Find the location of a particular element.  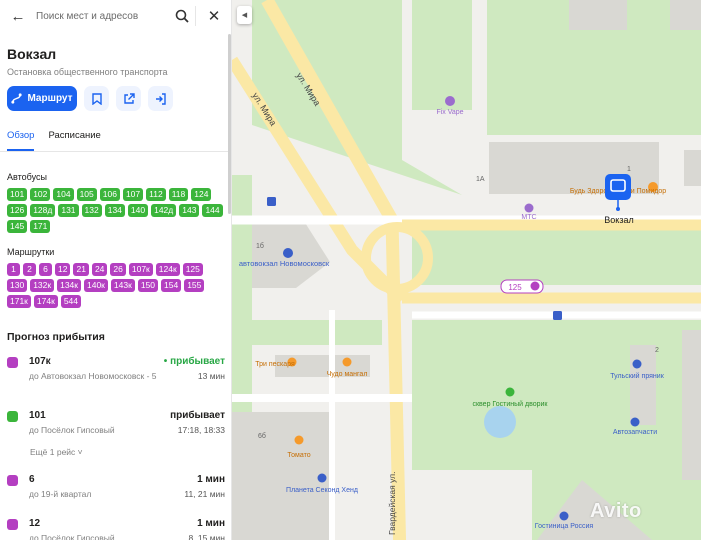

bus-route-chip: 132 is located at coordinates (91, 210).